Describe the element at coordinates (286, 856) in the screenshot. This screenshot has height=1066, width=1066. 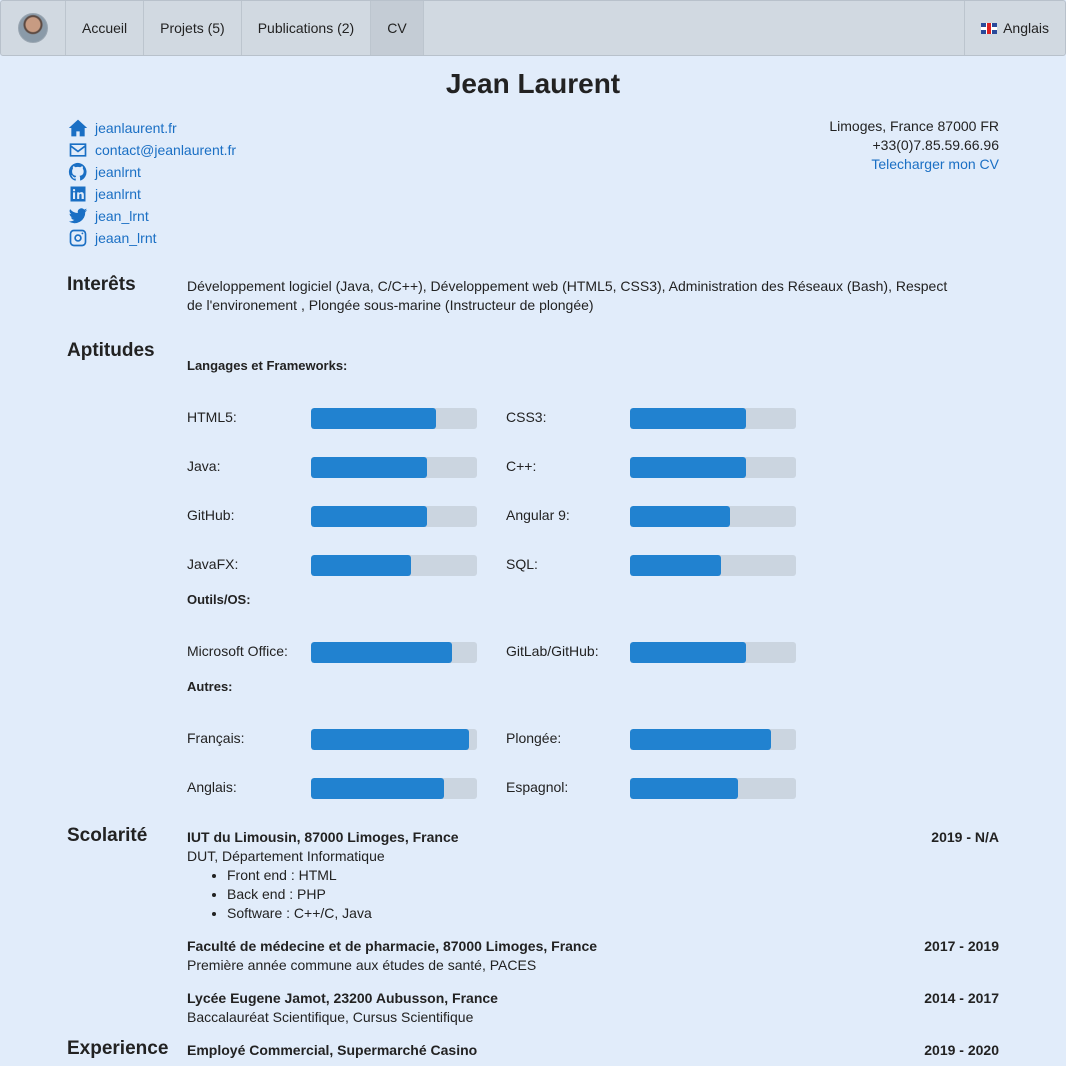
I see `degree: DUT, Département Informatique` at that location.